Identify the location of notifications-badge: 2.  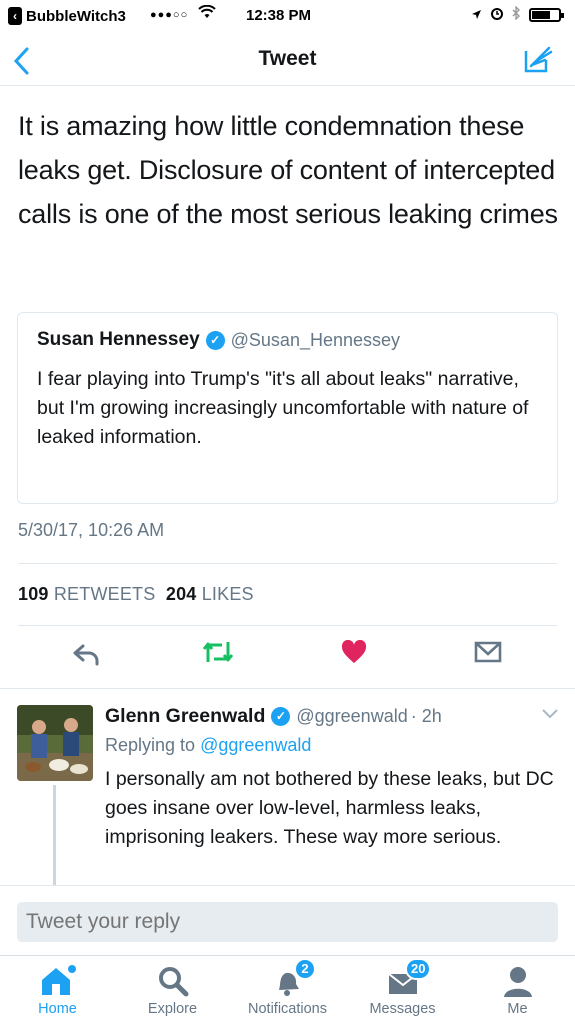
(305, 969).